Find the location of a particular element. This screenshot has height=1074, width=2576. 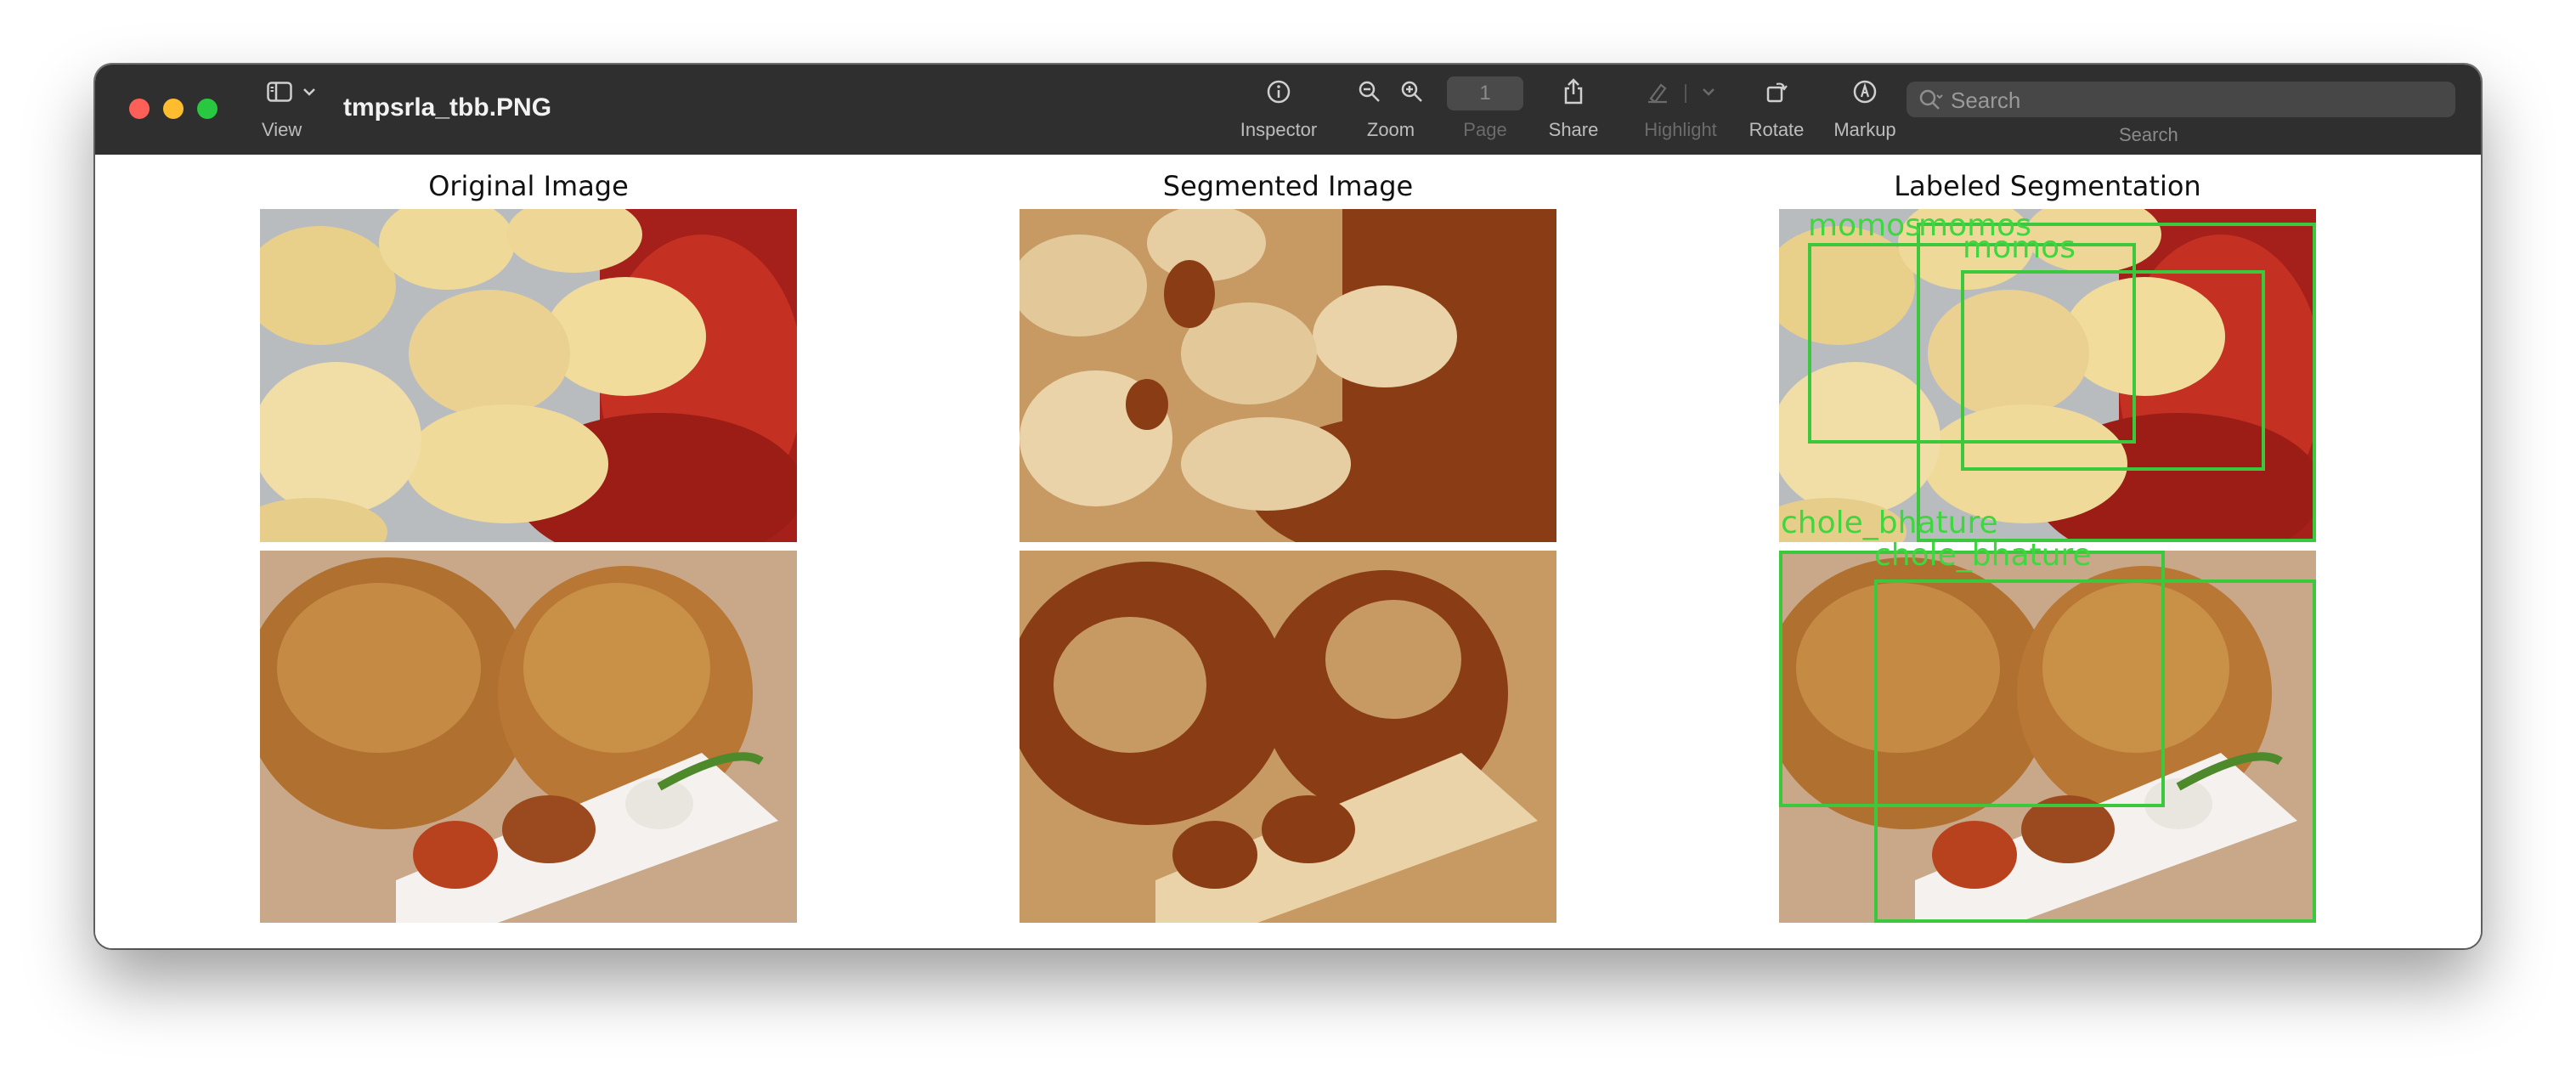

zoom-out-icon is located at coordinates (1369, 94).